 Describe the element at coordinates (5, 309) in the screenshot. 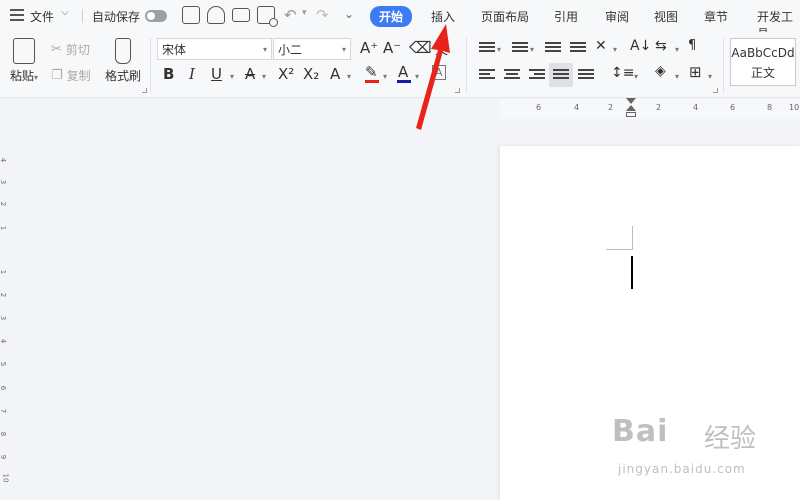

I see `vertical-ruler: 4 3 2 1 1 2 3 4 5 6 7 8 9 10` at that location.